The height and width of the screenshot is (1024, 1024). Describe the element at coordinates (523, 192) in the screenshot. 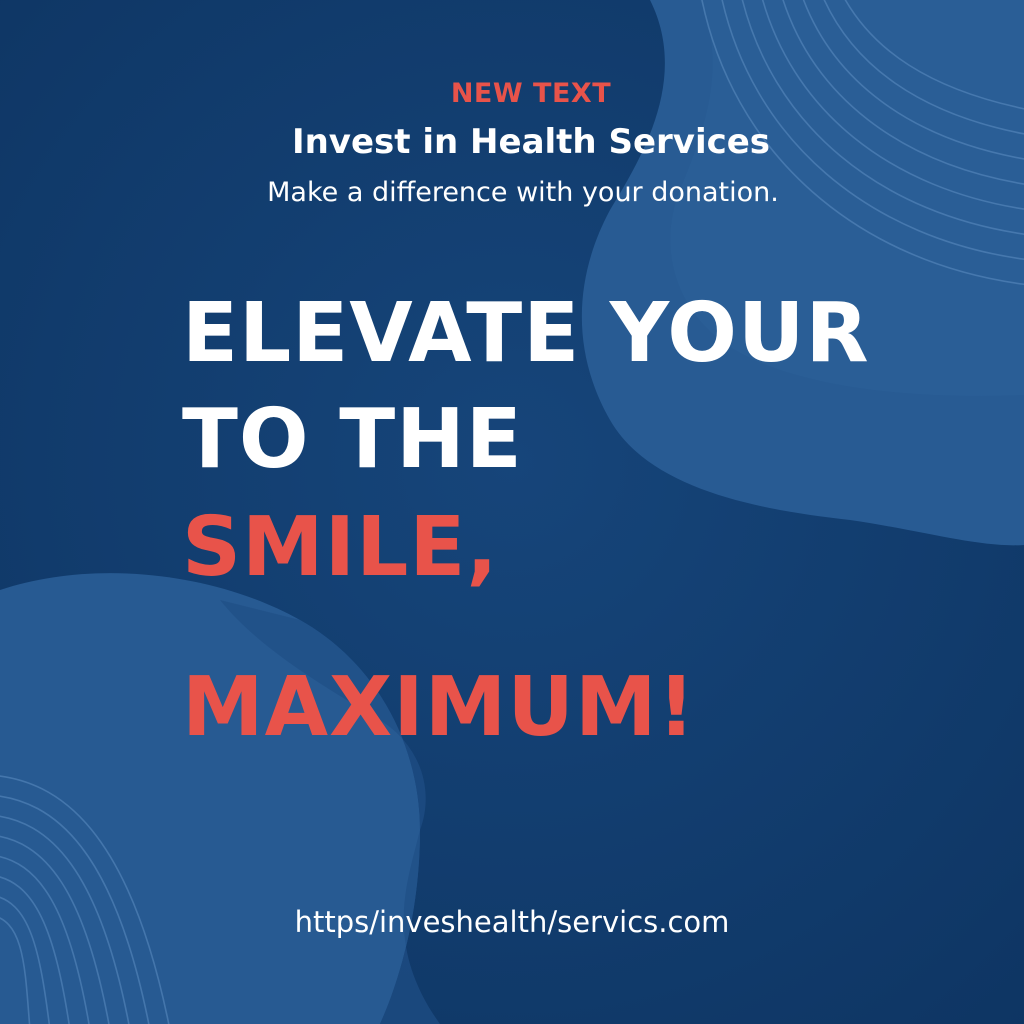

I see `poster-subtitle: Make a difference with your donation.` at that location.